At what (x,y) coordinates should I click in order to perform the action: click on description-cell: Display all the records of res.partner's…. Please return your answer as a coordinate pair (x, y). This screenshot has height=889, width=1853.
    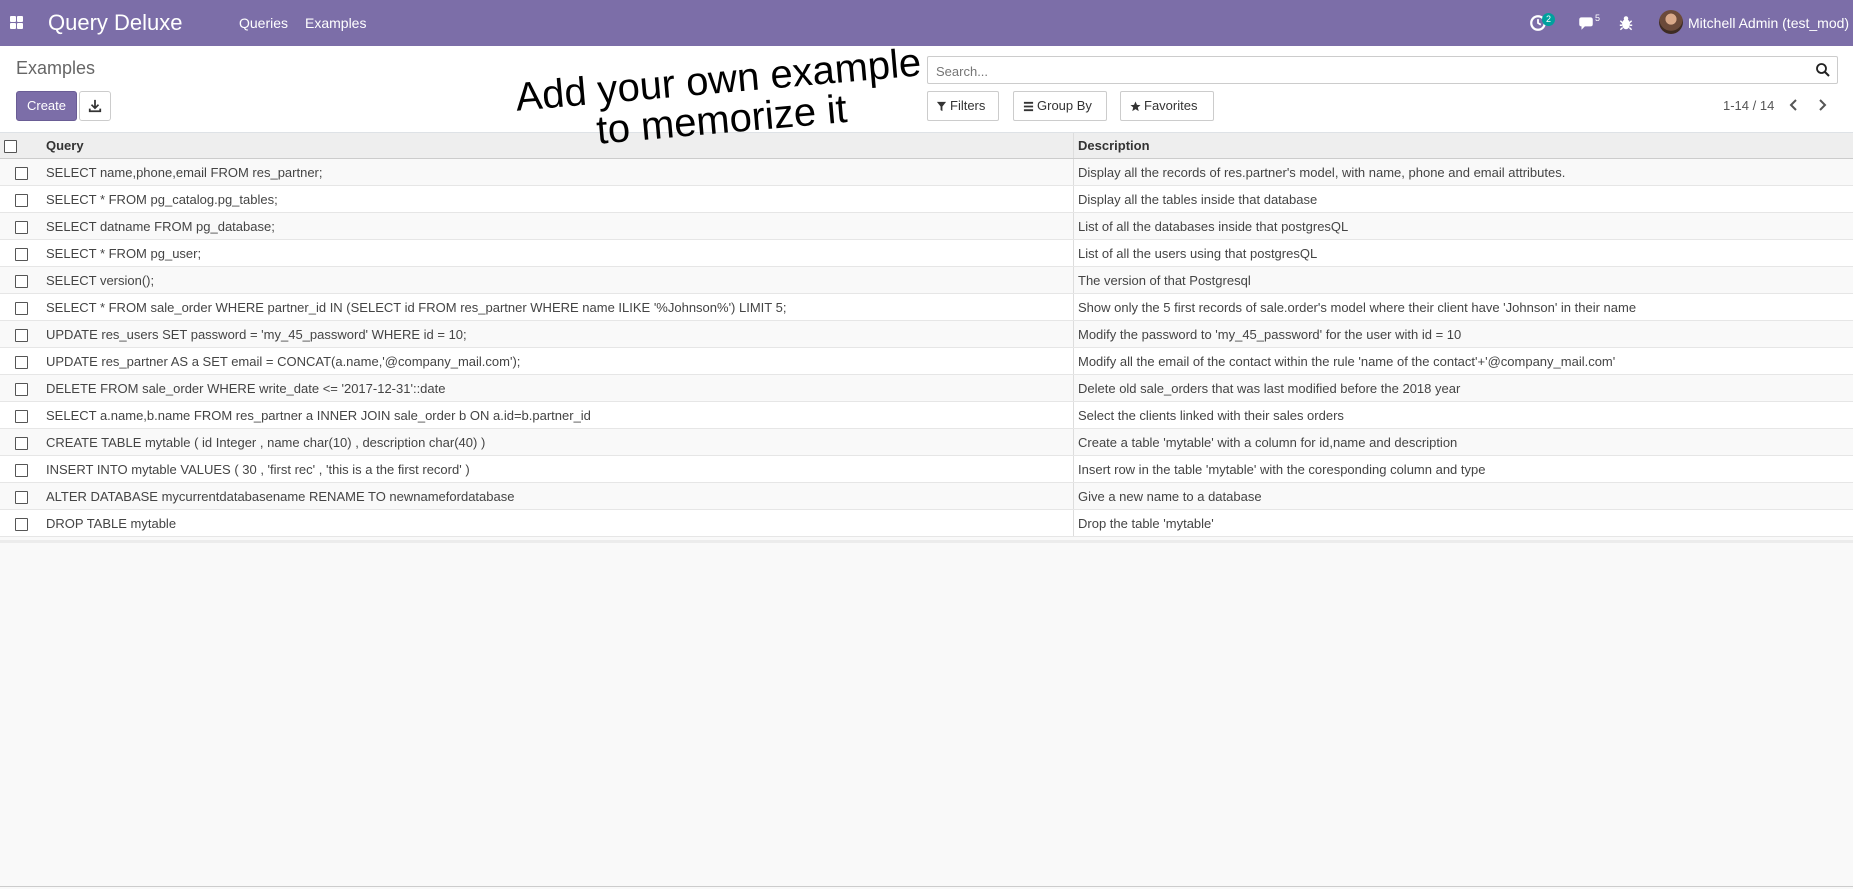
    Looking at the image, I should click on (1463, 172).